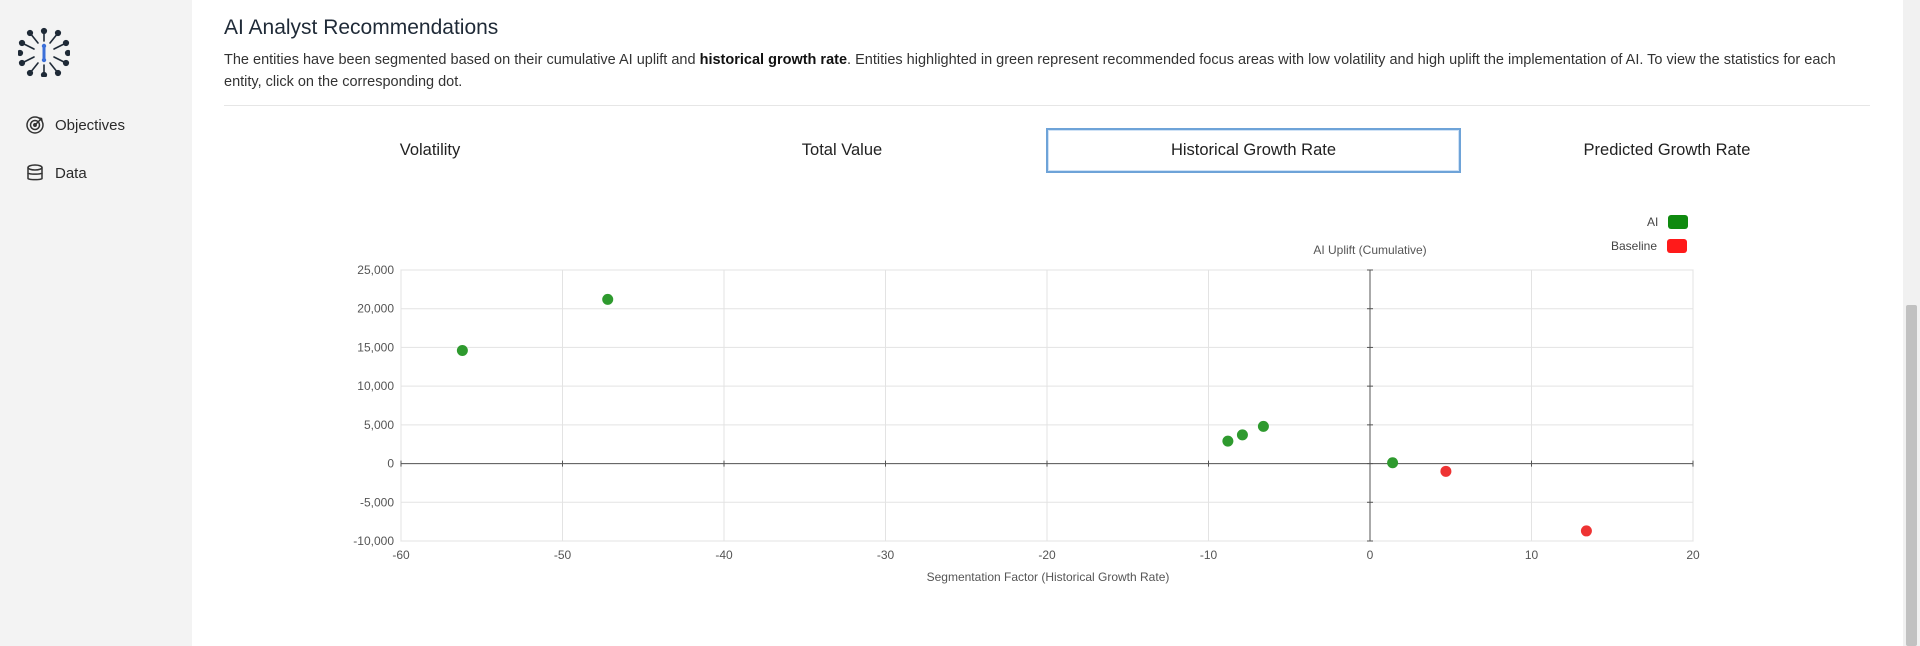  Describe the element at coordinates (390, 464) in the screenshot. I see `y-tick-label: 0` at that location.